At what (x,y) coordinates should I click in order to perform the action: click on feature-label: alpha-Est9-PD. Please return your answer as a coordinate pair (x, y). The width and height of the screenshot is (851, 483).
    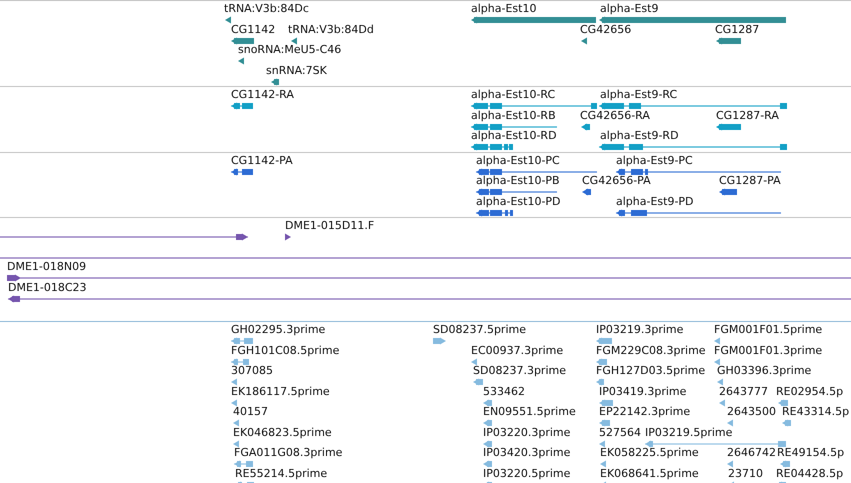
    Looking at the image, I should click on (655, 201).